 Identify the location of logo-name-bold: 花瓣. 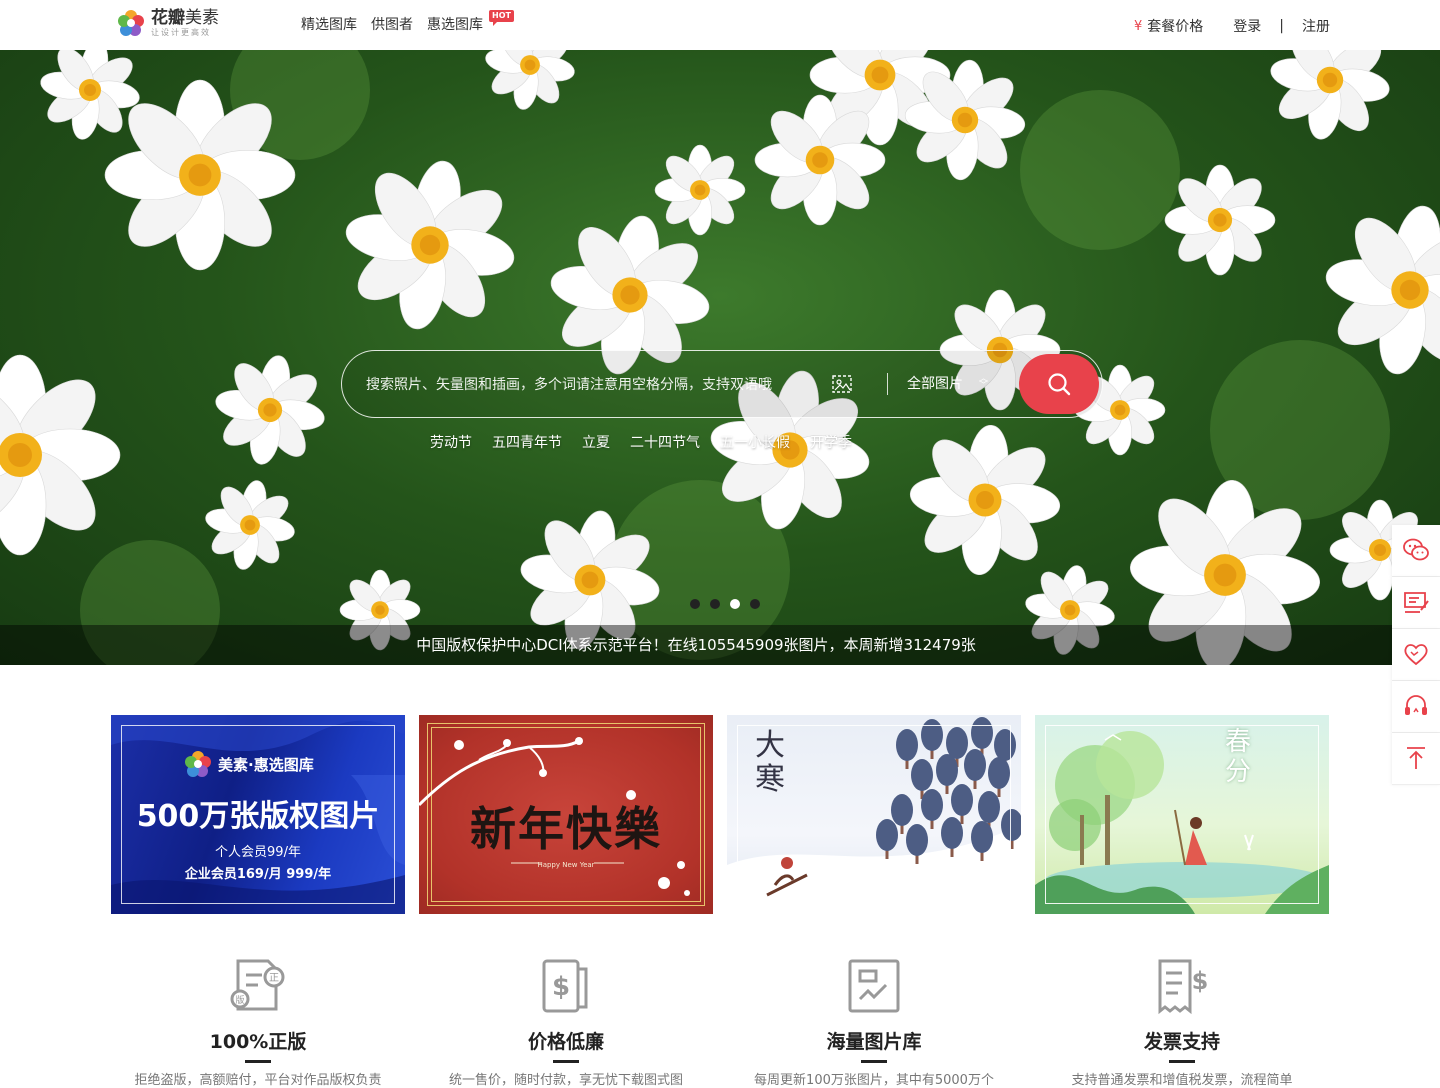
(168, 18).